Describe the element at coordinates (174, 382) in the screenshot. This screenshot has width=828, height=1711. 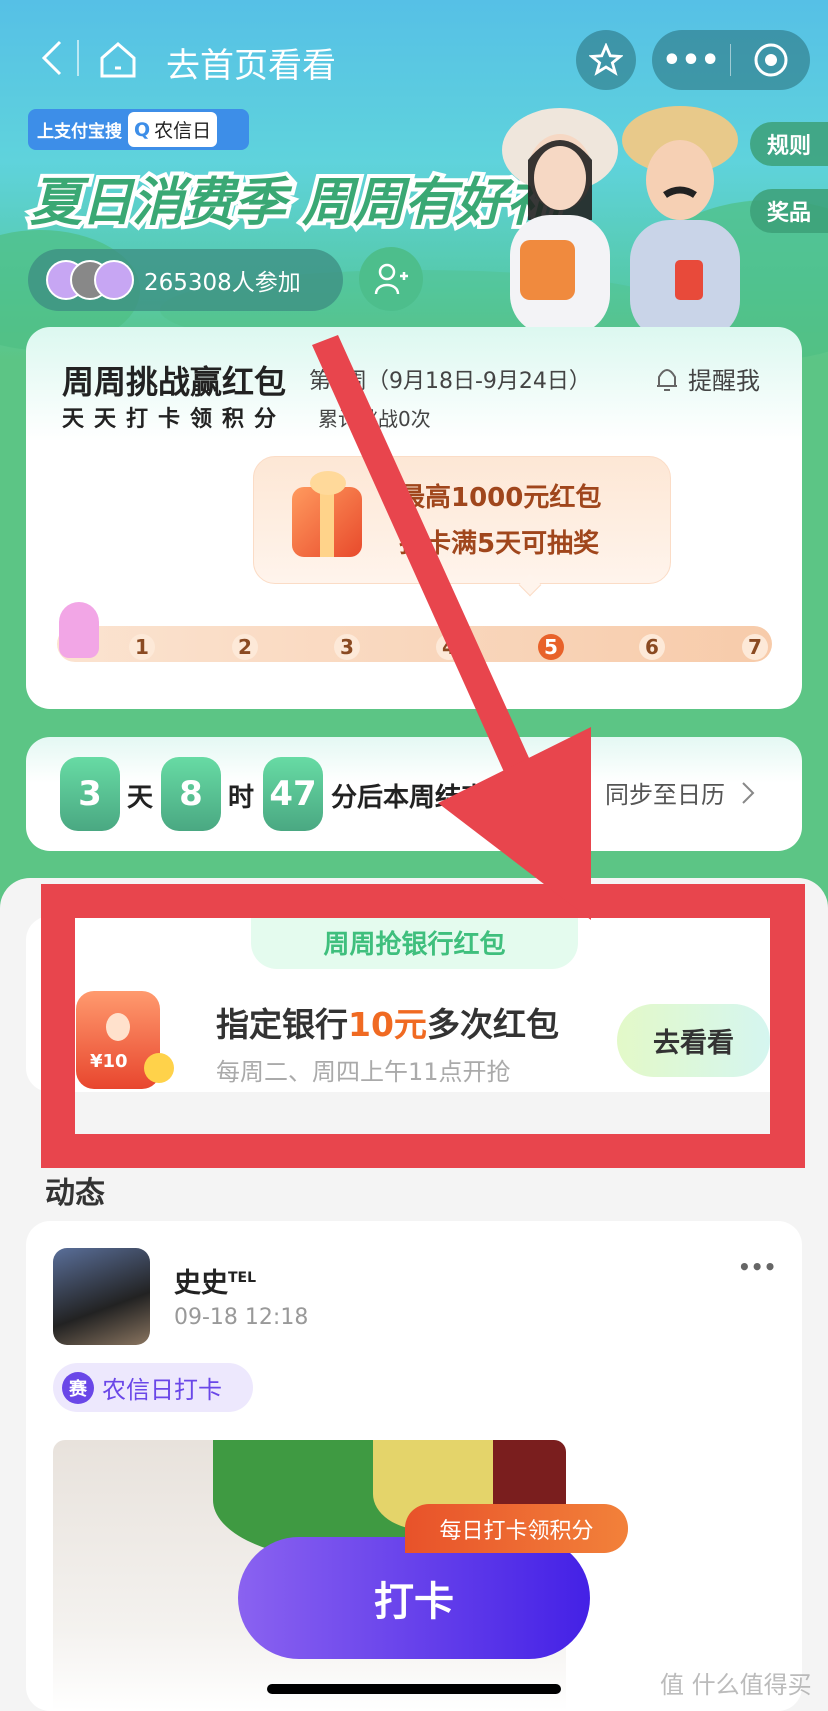
I see `challenge-title: 周周挑战赢红包` at that location.